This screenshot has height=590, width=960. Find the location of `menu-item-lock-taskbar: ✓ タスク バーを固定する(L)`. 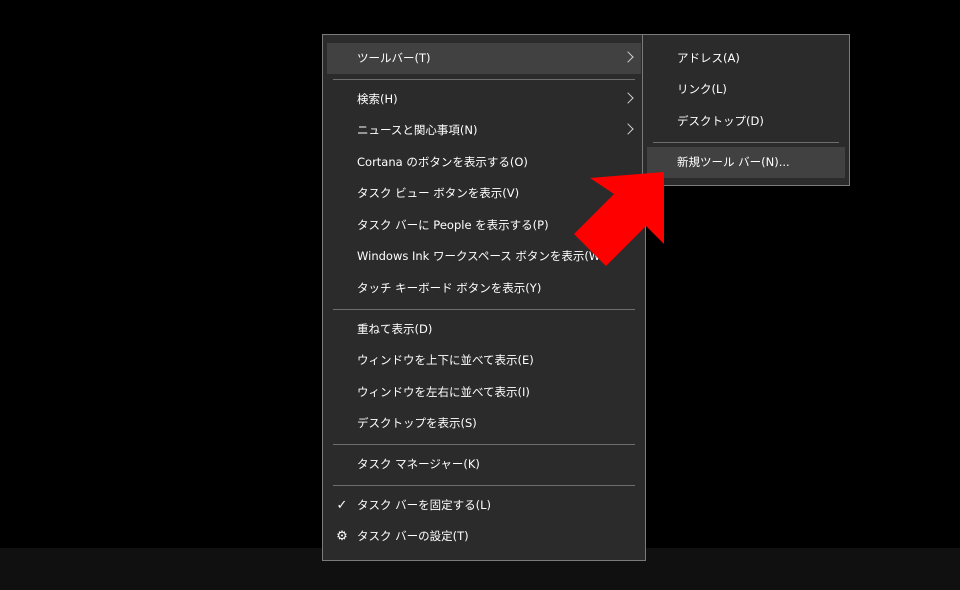

menu-item-lock-taskbar: ✓ タスク バーを固定する(L) is located at coordinates (484, 505).